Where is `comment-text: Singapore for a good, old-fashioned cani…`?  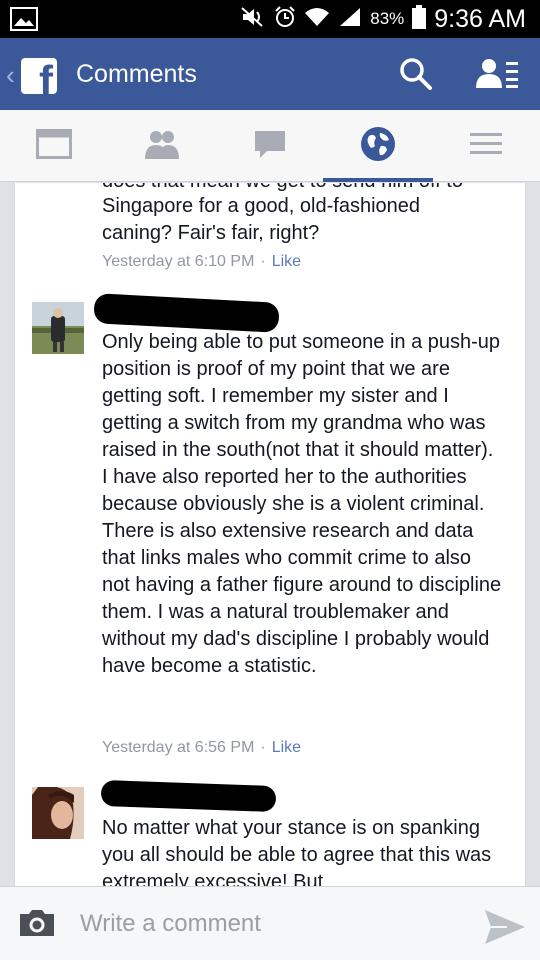
comment-text: Singapore for a good, old-fashioned cani… is located at coordinates (261, 219).